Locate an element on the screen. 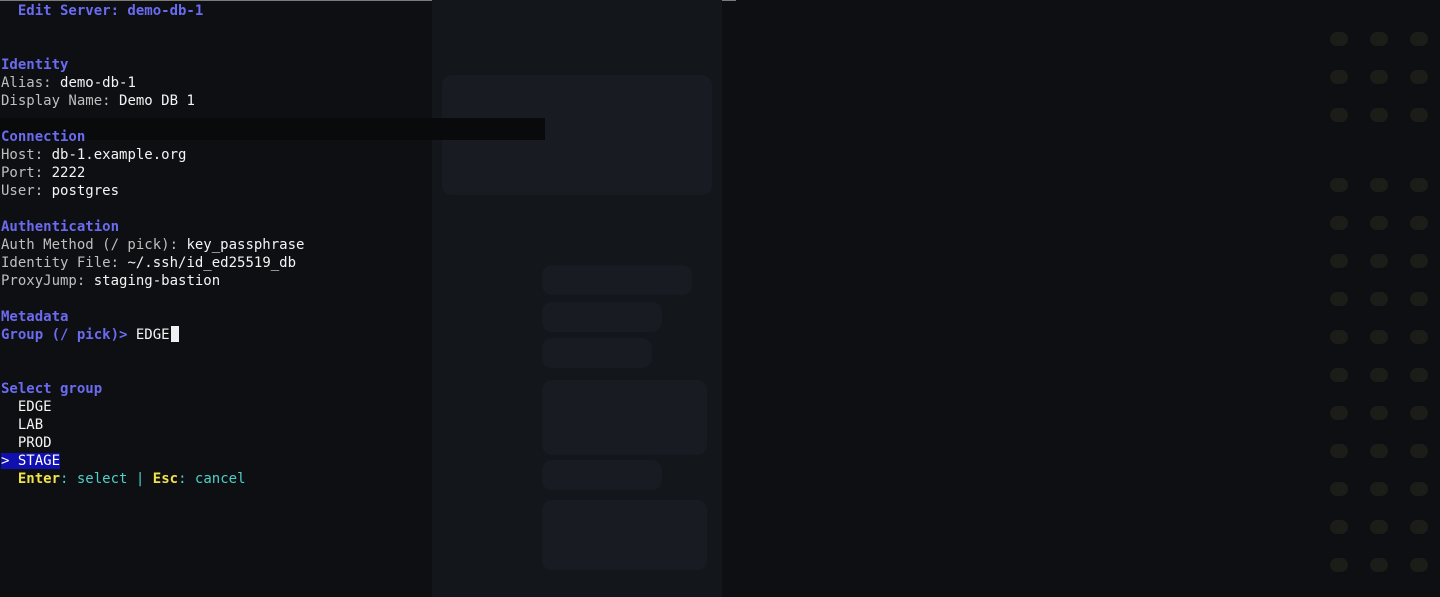 This screenshot has height=597, width=1440. key-hints: Enter: select | Esc: cancel is located at coordinates (131, 479).